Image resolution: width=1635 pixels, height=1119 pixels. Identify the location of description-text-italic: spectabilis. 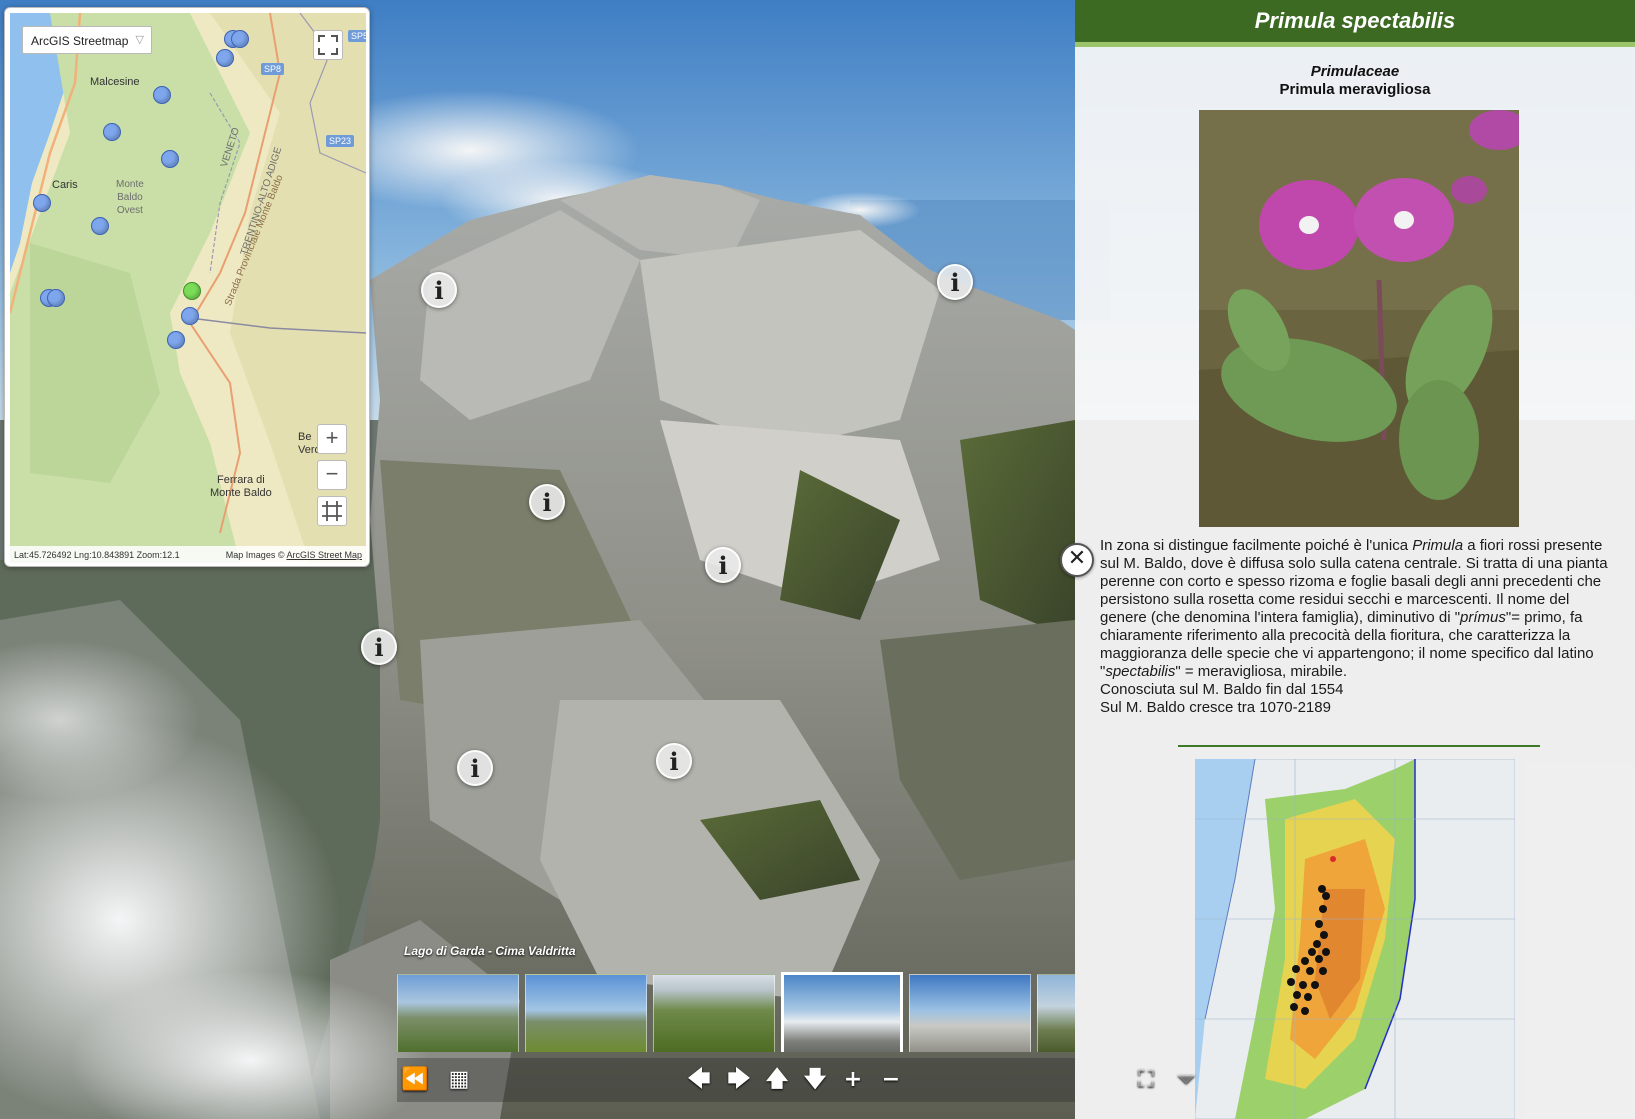
(1140, 671).